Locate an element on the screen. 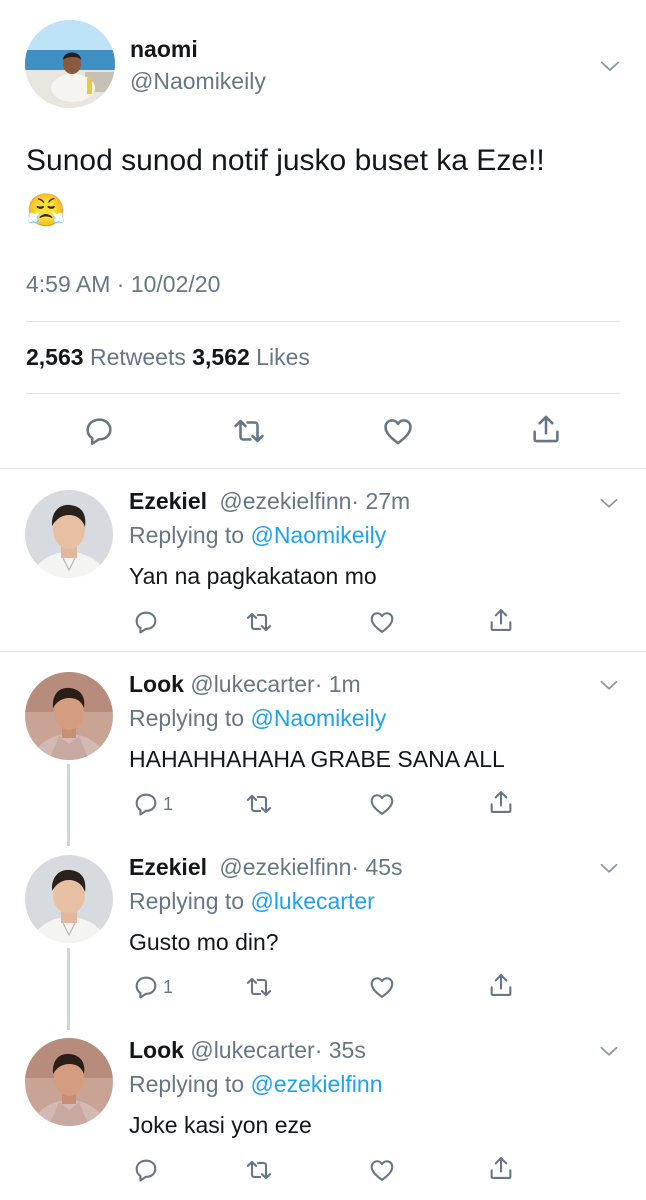 Image resolution: width=646 pixels, height=1200 pixels. replying-to: Replying to @ezekielfinn is located at coordinates (256, 1084).